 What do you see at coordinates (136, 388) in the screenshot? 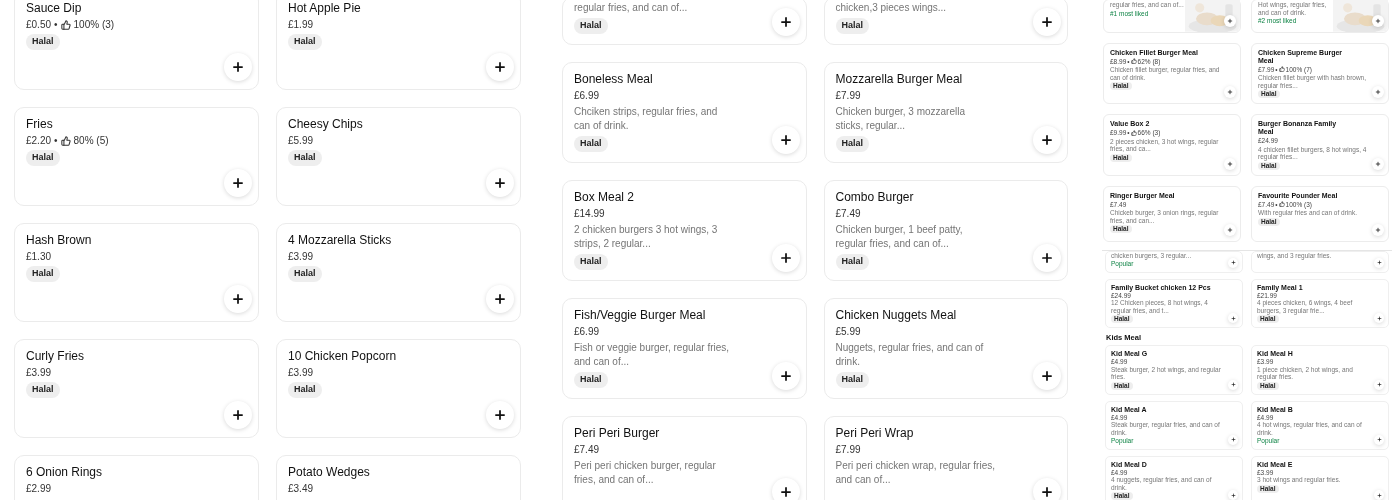
I see `menu-item-card: Curly Fries £3.99 Halal` at bounding box center [136, 388].